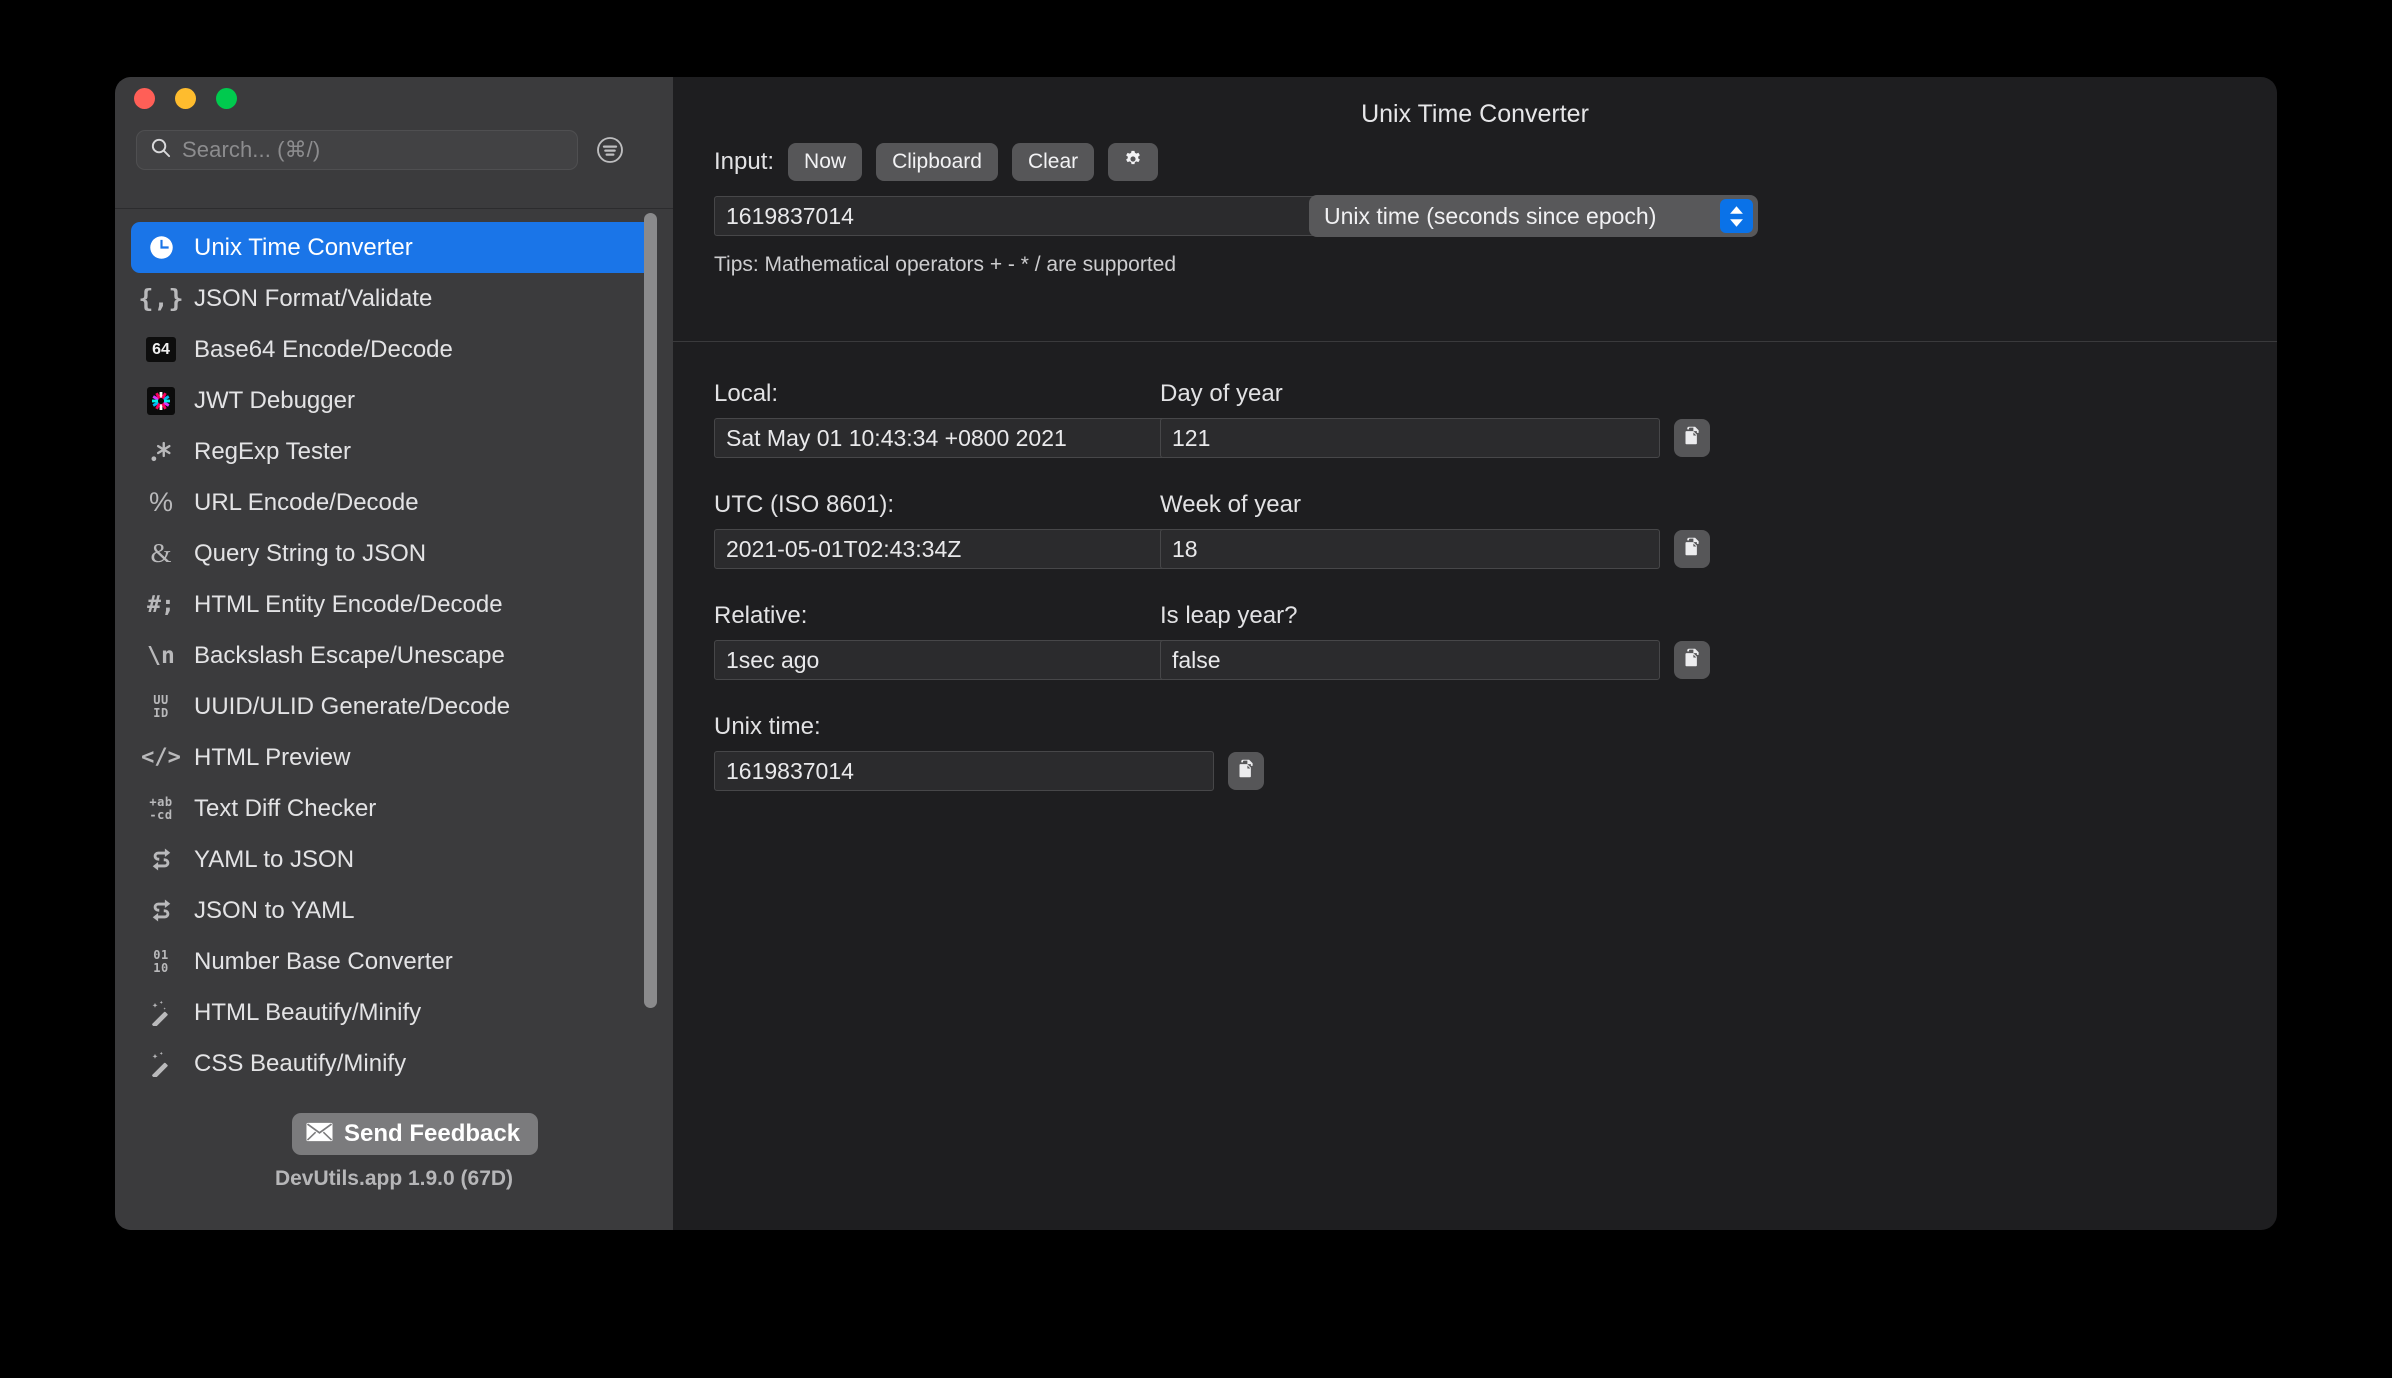  What do you see at coordinates (394, 910) in the screenshot?
I see `sidebar-item-json-to-yaml: JSON to YAML` at bounding box center [394, 910].